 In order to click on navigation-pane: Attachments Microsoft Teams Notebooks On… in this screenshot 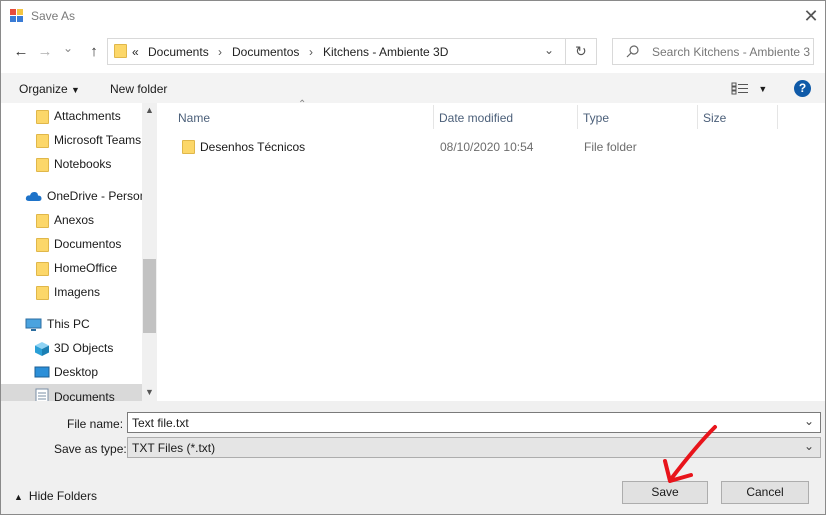, I will do `click(79, 254)`.